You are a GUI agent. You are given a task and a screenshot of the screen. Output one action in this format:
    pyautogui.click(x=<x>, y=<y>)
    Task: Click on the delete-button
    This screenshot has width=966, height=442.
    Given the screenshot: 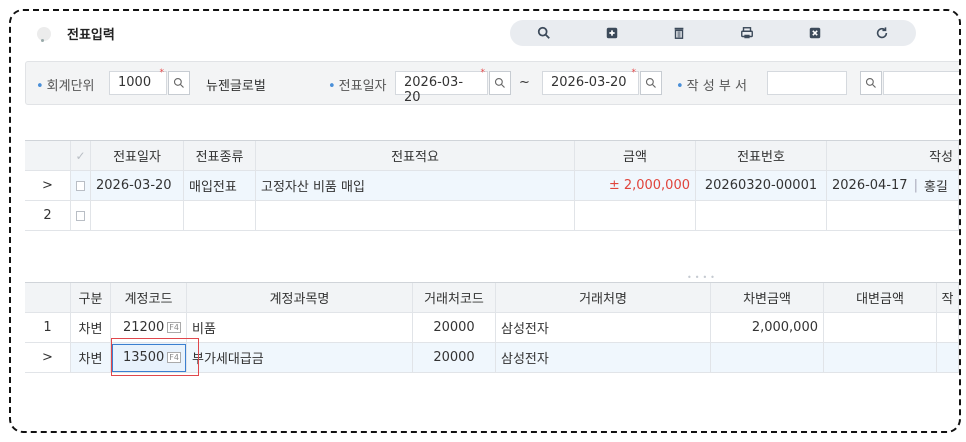 What is the action you would take?
    pyautogui.click(x=679, y=33)
    